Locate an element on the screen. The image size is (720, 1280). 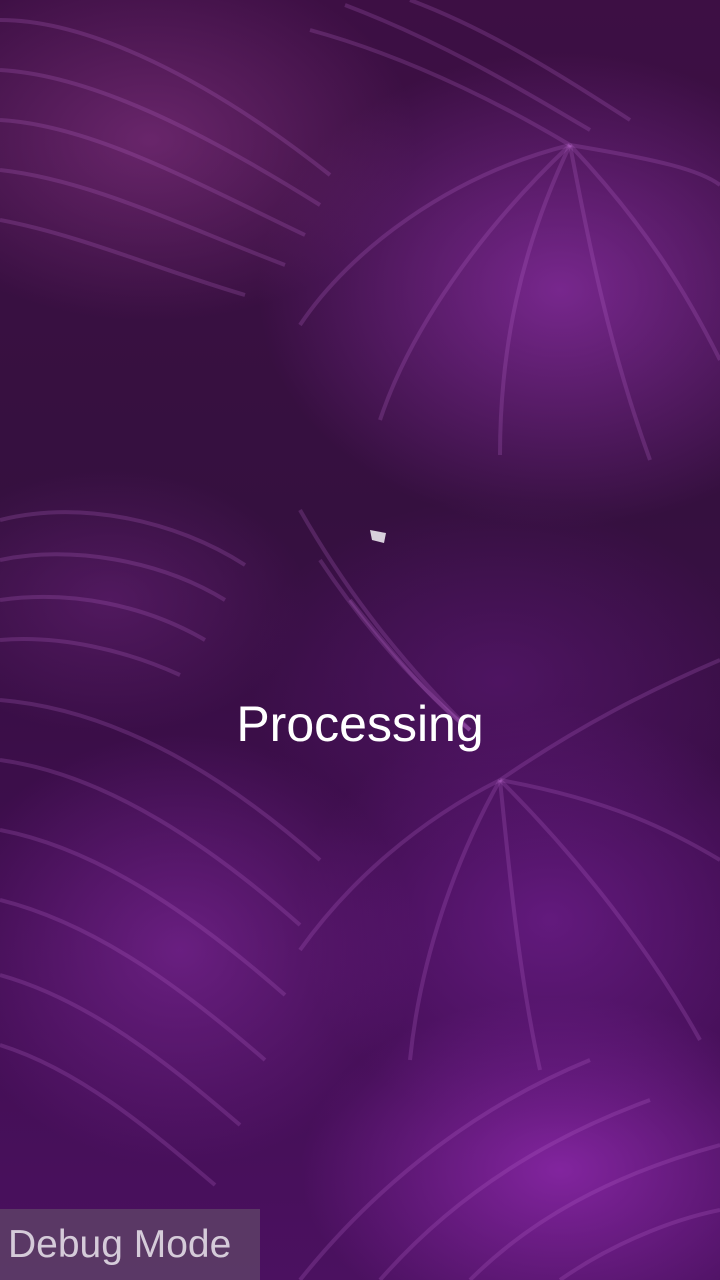
loading-spinner-icon is located at coordinates (378, 536).